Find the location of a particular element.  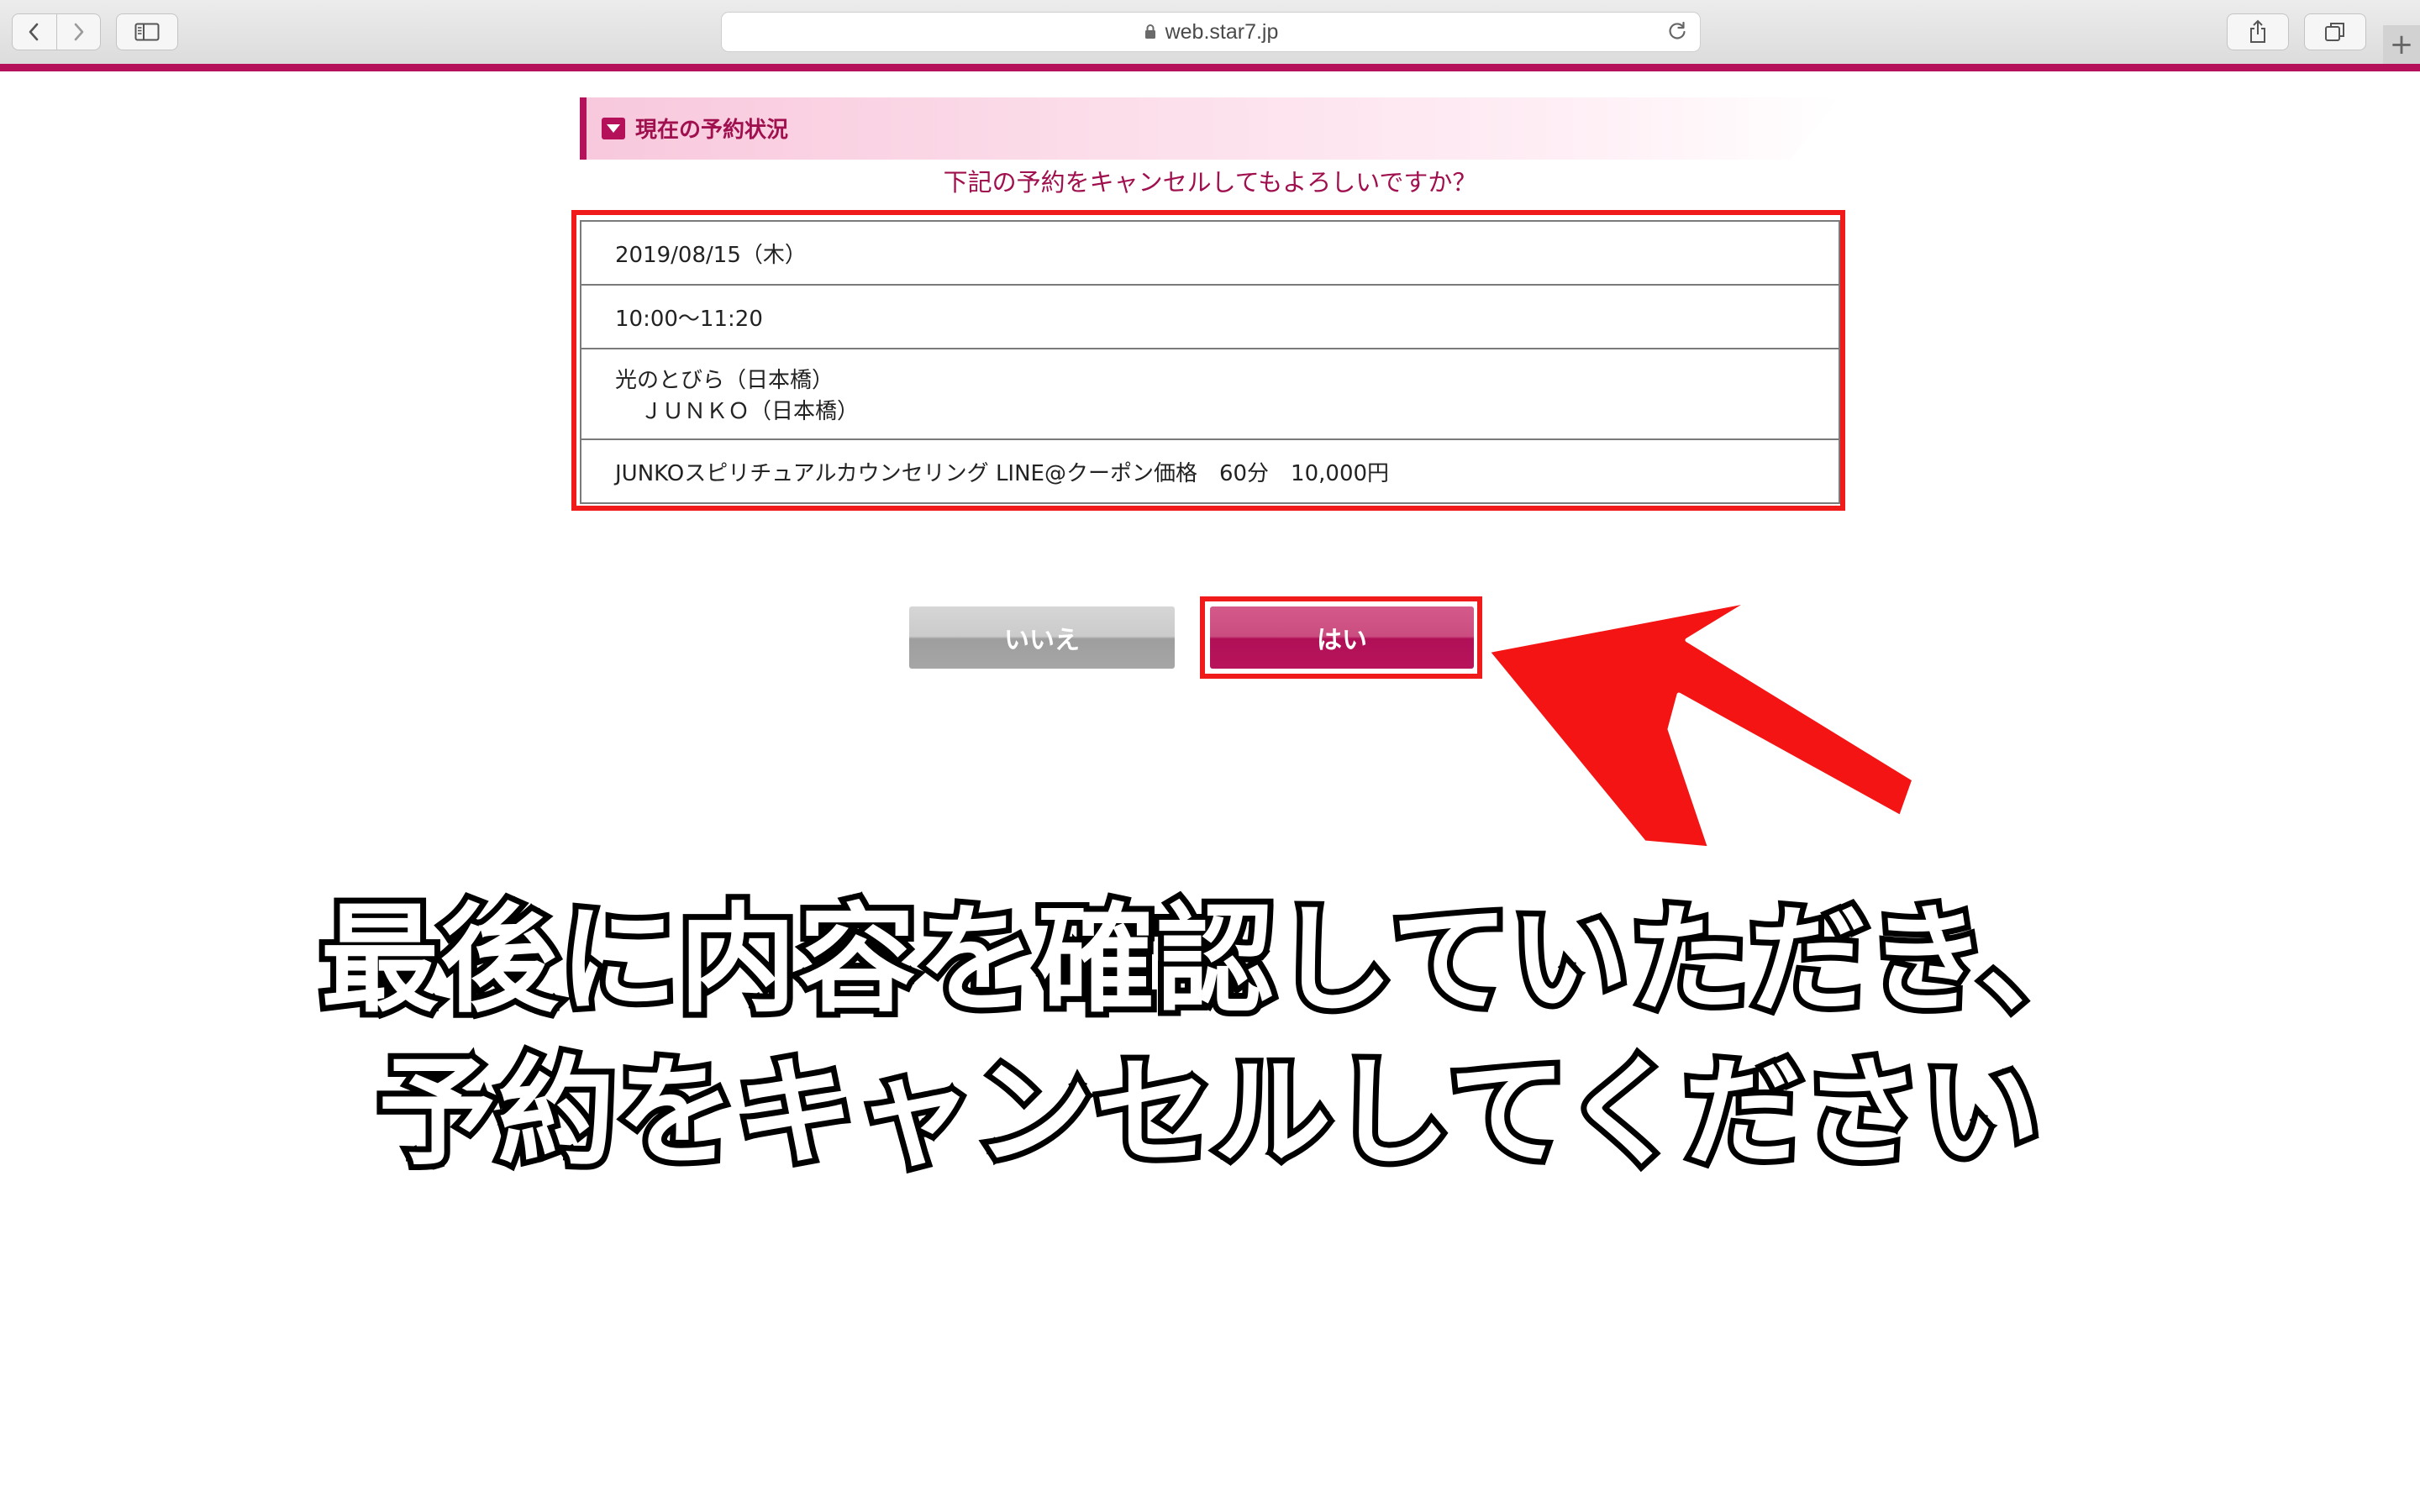

nav-button-group is located at coordinates (56, 31).